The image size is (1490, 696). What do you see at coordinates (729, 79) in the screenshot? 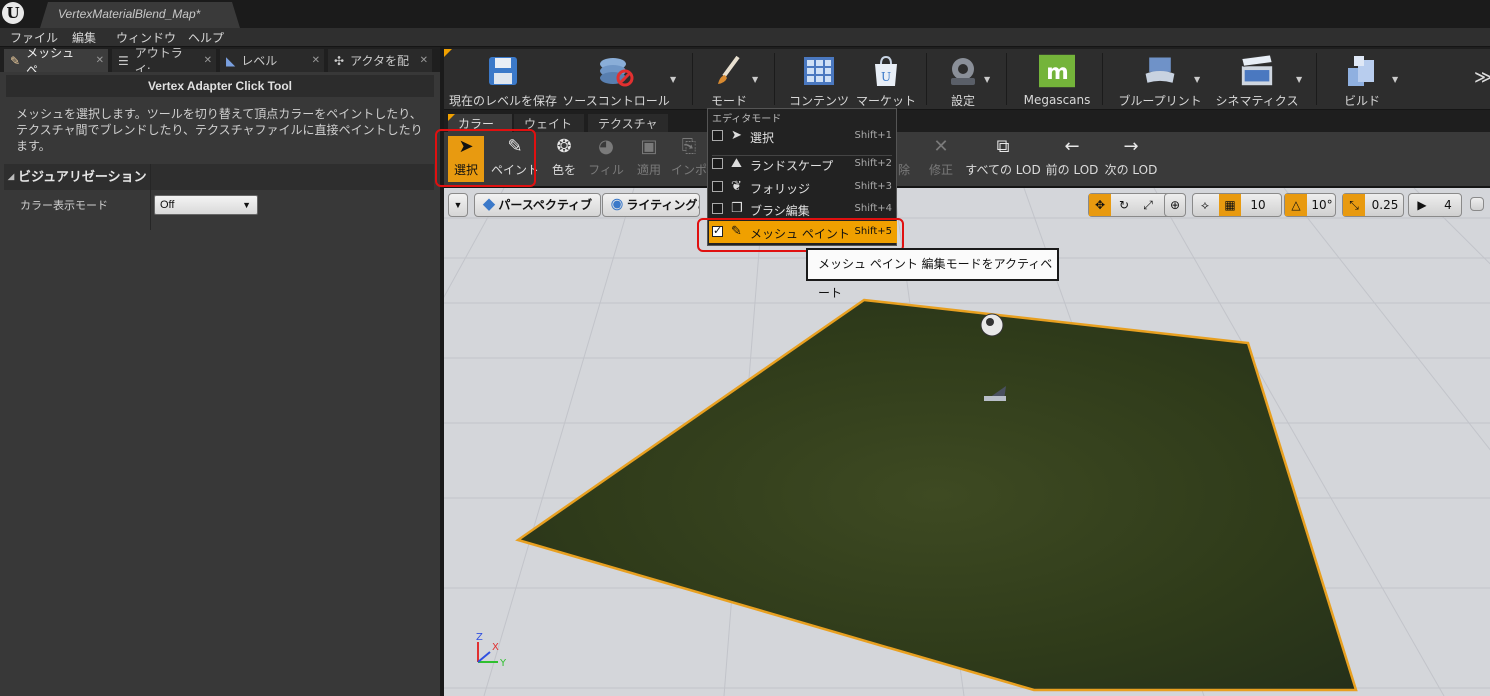
I see `modes-button: モード` at bounding box center [729, 79].